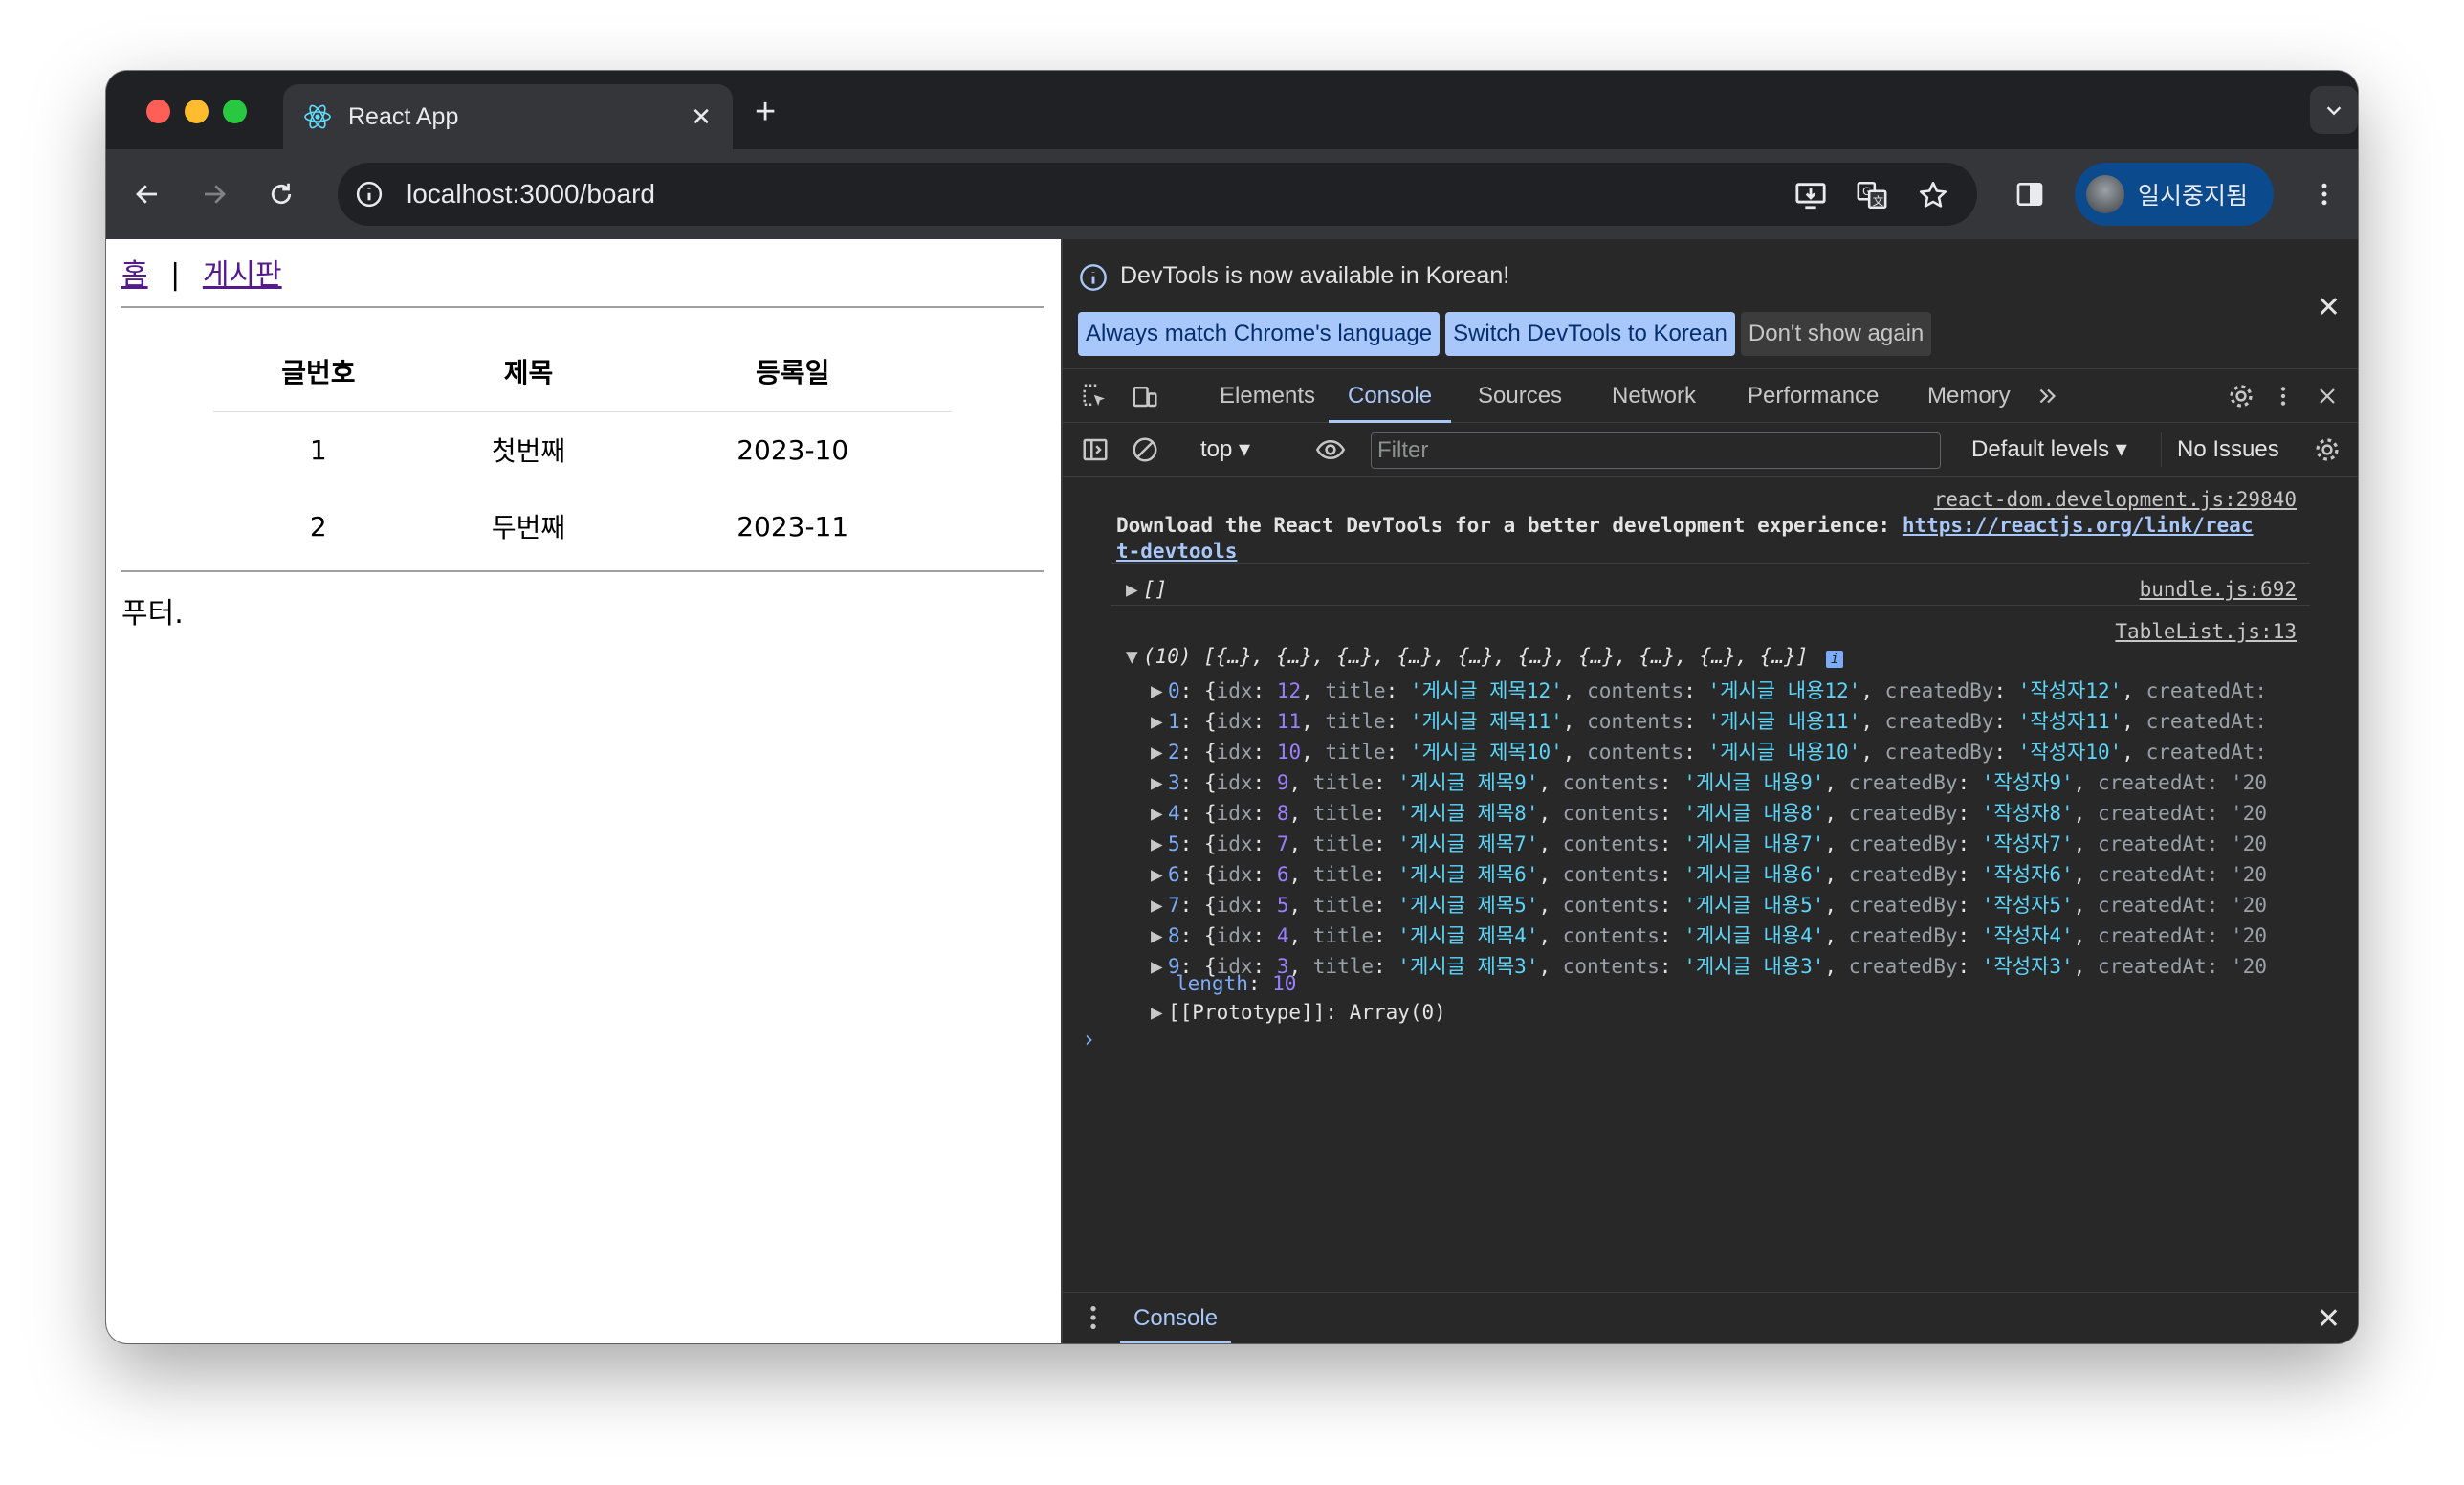 This screenshot has width=2464, height=1485. What do you see at coordinates (1145, 450) in the screenshot?
I see `clear-console-icon` at bounding box center [1145, 450].